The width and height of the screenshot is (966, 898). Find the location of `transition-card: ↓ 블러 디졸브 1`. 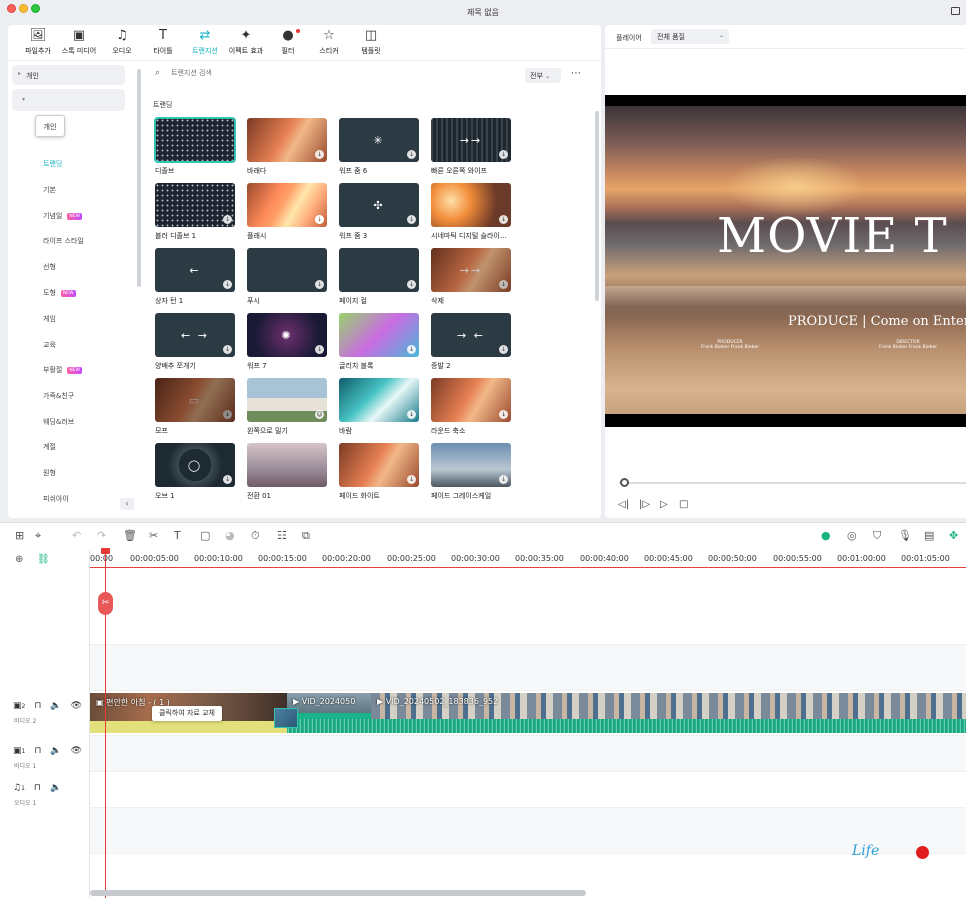

transition-card: ↓ 블러 디졸브 1 is located at coordinates (195, 212).